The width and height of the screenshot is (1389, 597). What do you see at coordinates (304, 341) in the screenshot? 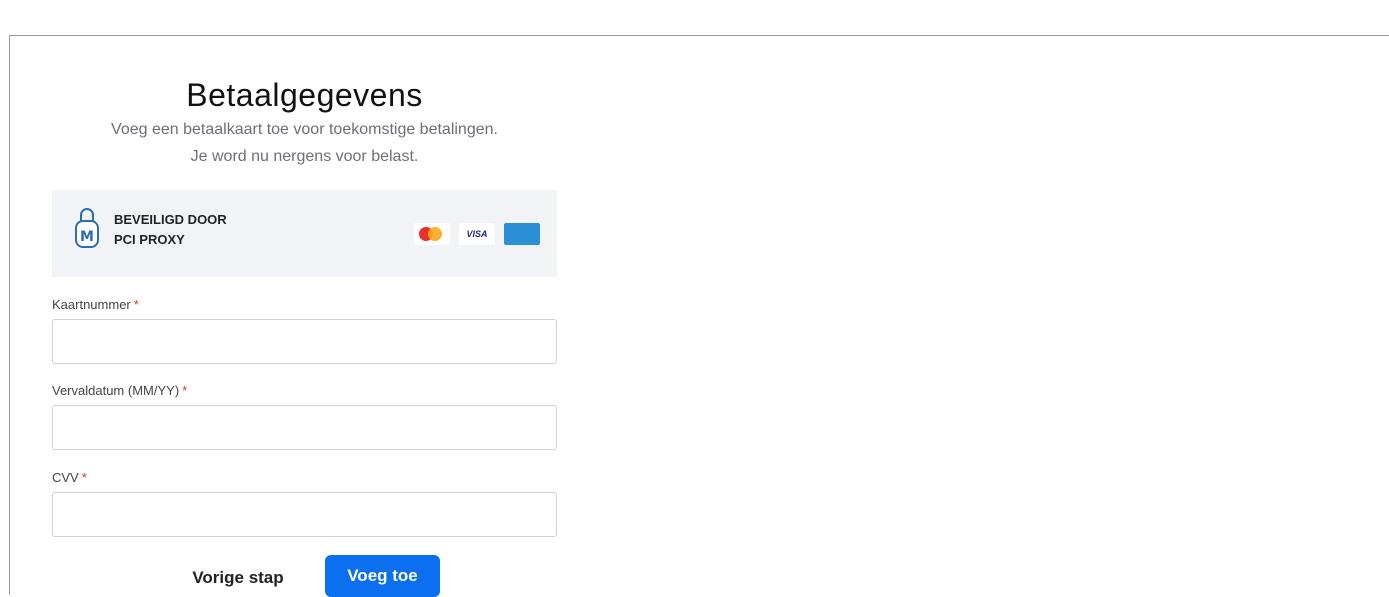
I see `card-number-input` at bounding box center [304, 341].